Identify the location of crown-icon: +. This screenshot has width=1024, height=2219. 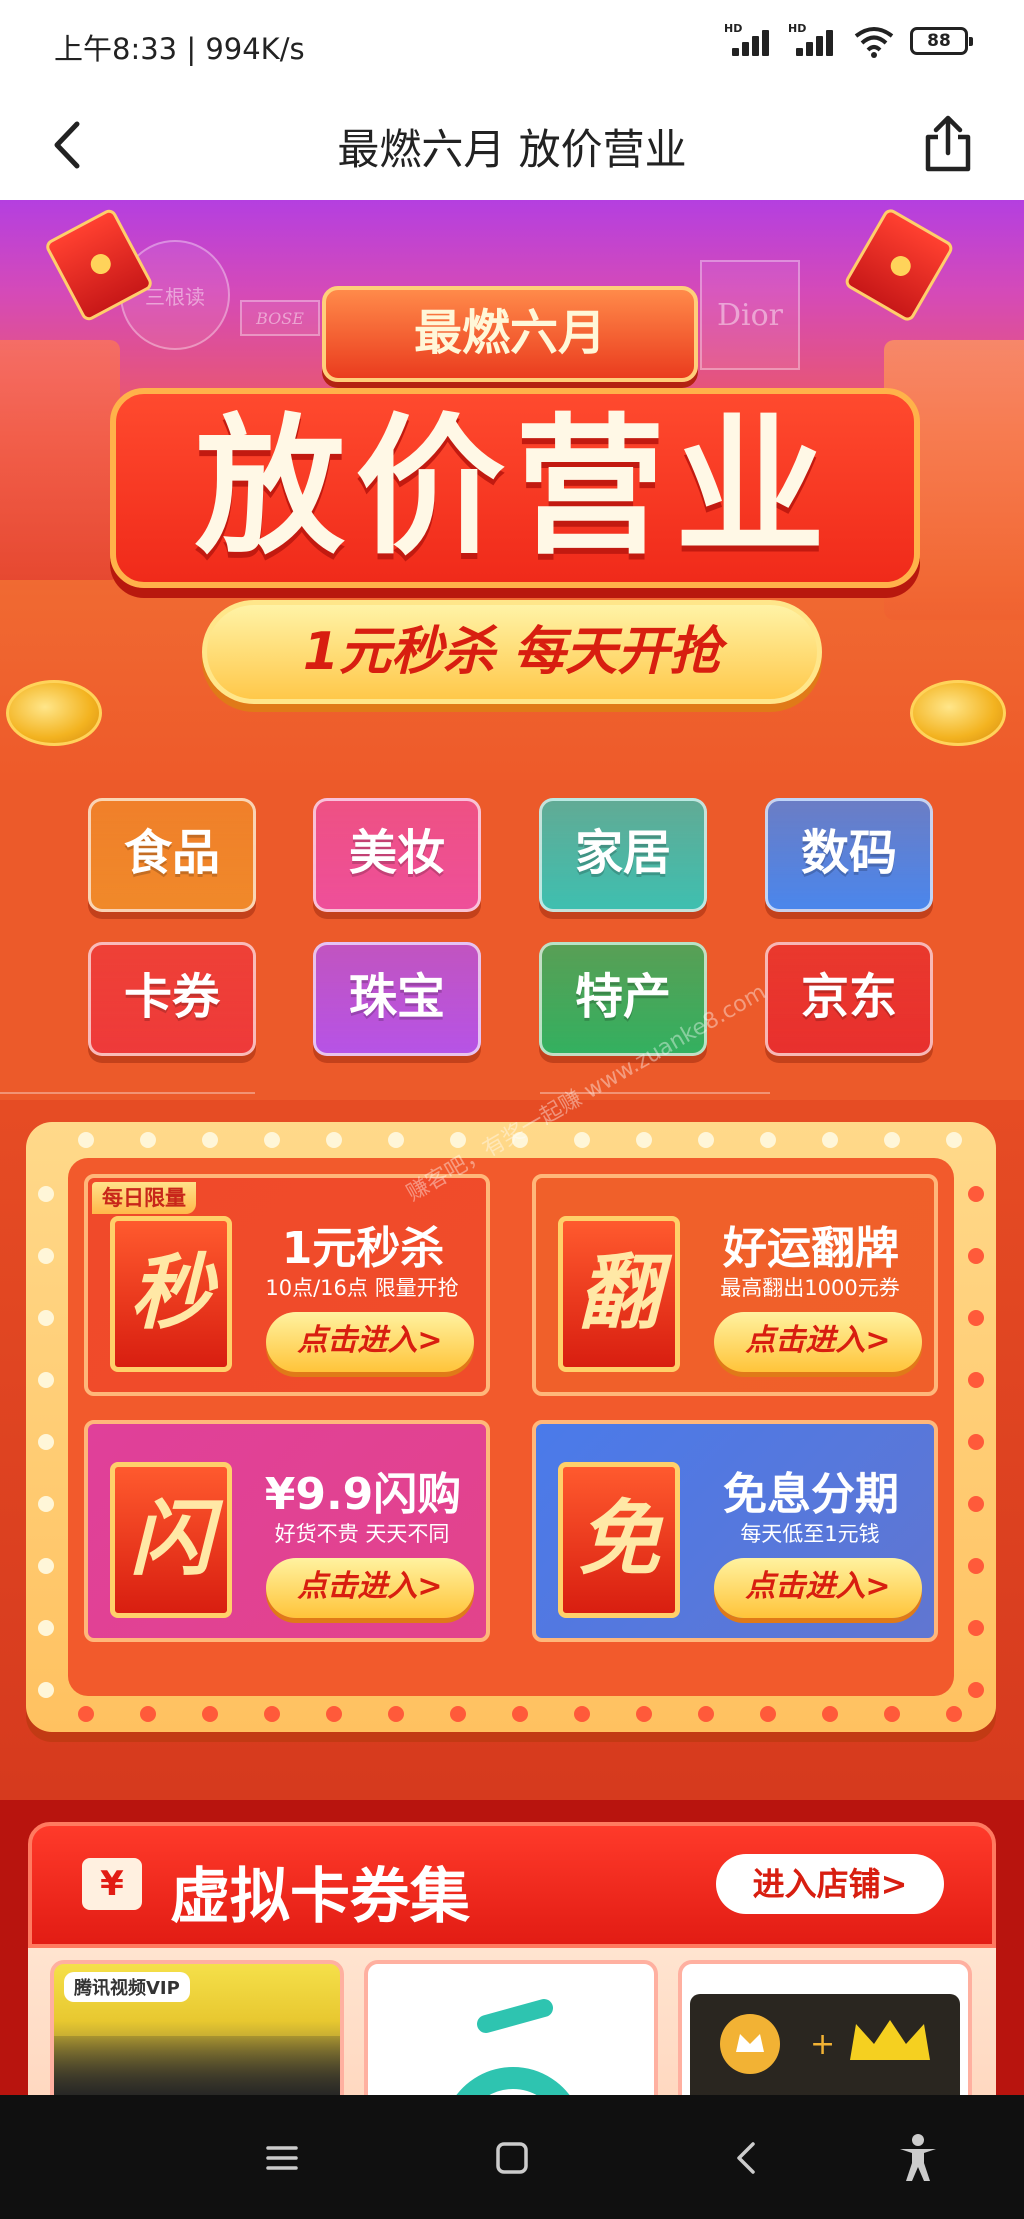
(825, 2044).